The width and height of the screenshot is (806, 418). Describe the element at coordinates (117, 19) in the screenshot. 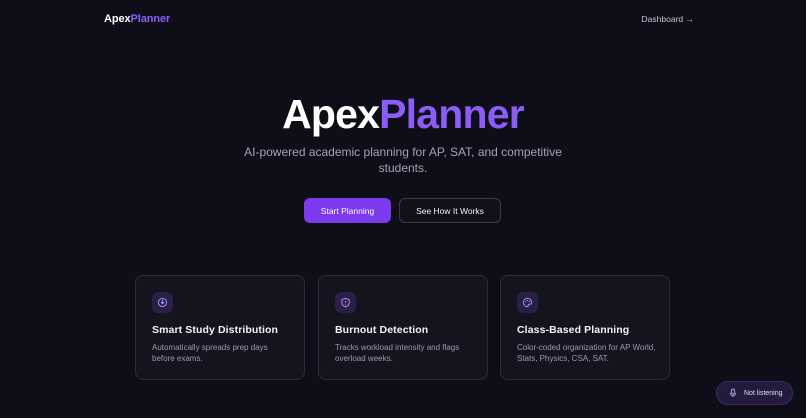

I see `nav-logo-apex: Apex` at that location.